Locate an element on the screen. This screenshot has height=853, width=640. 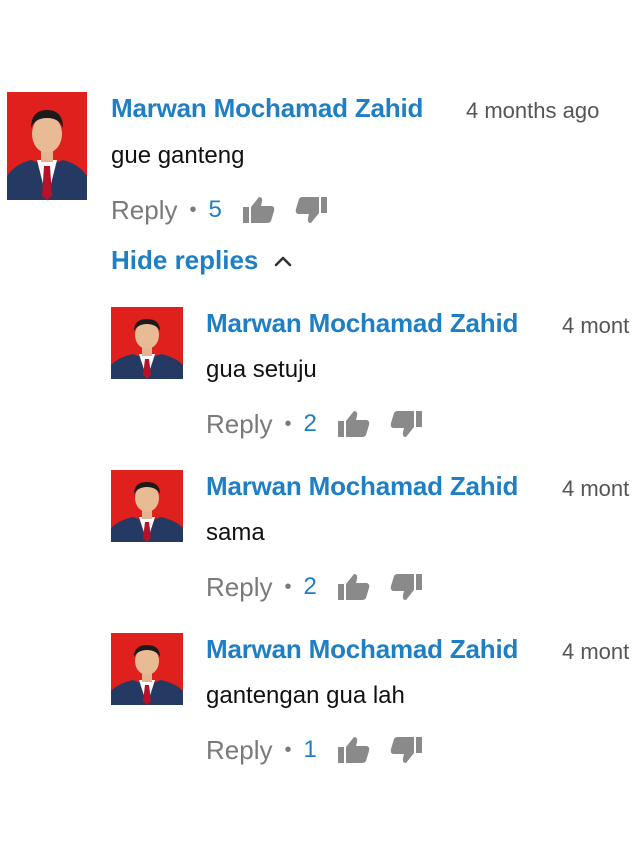
reply-text: sama is located at coordinates (235, 532).